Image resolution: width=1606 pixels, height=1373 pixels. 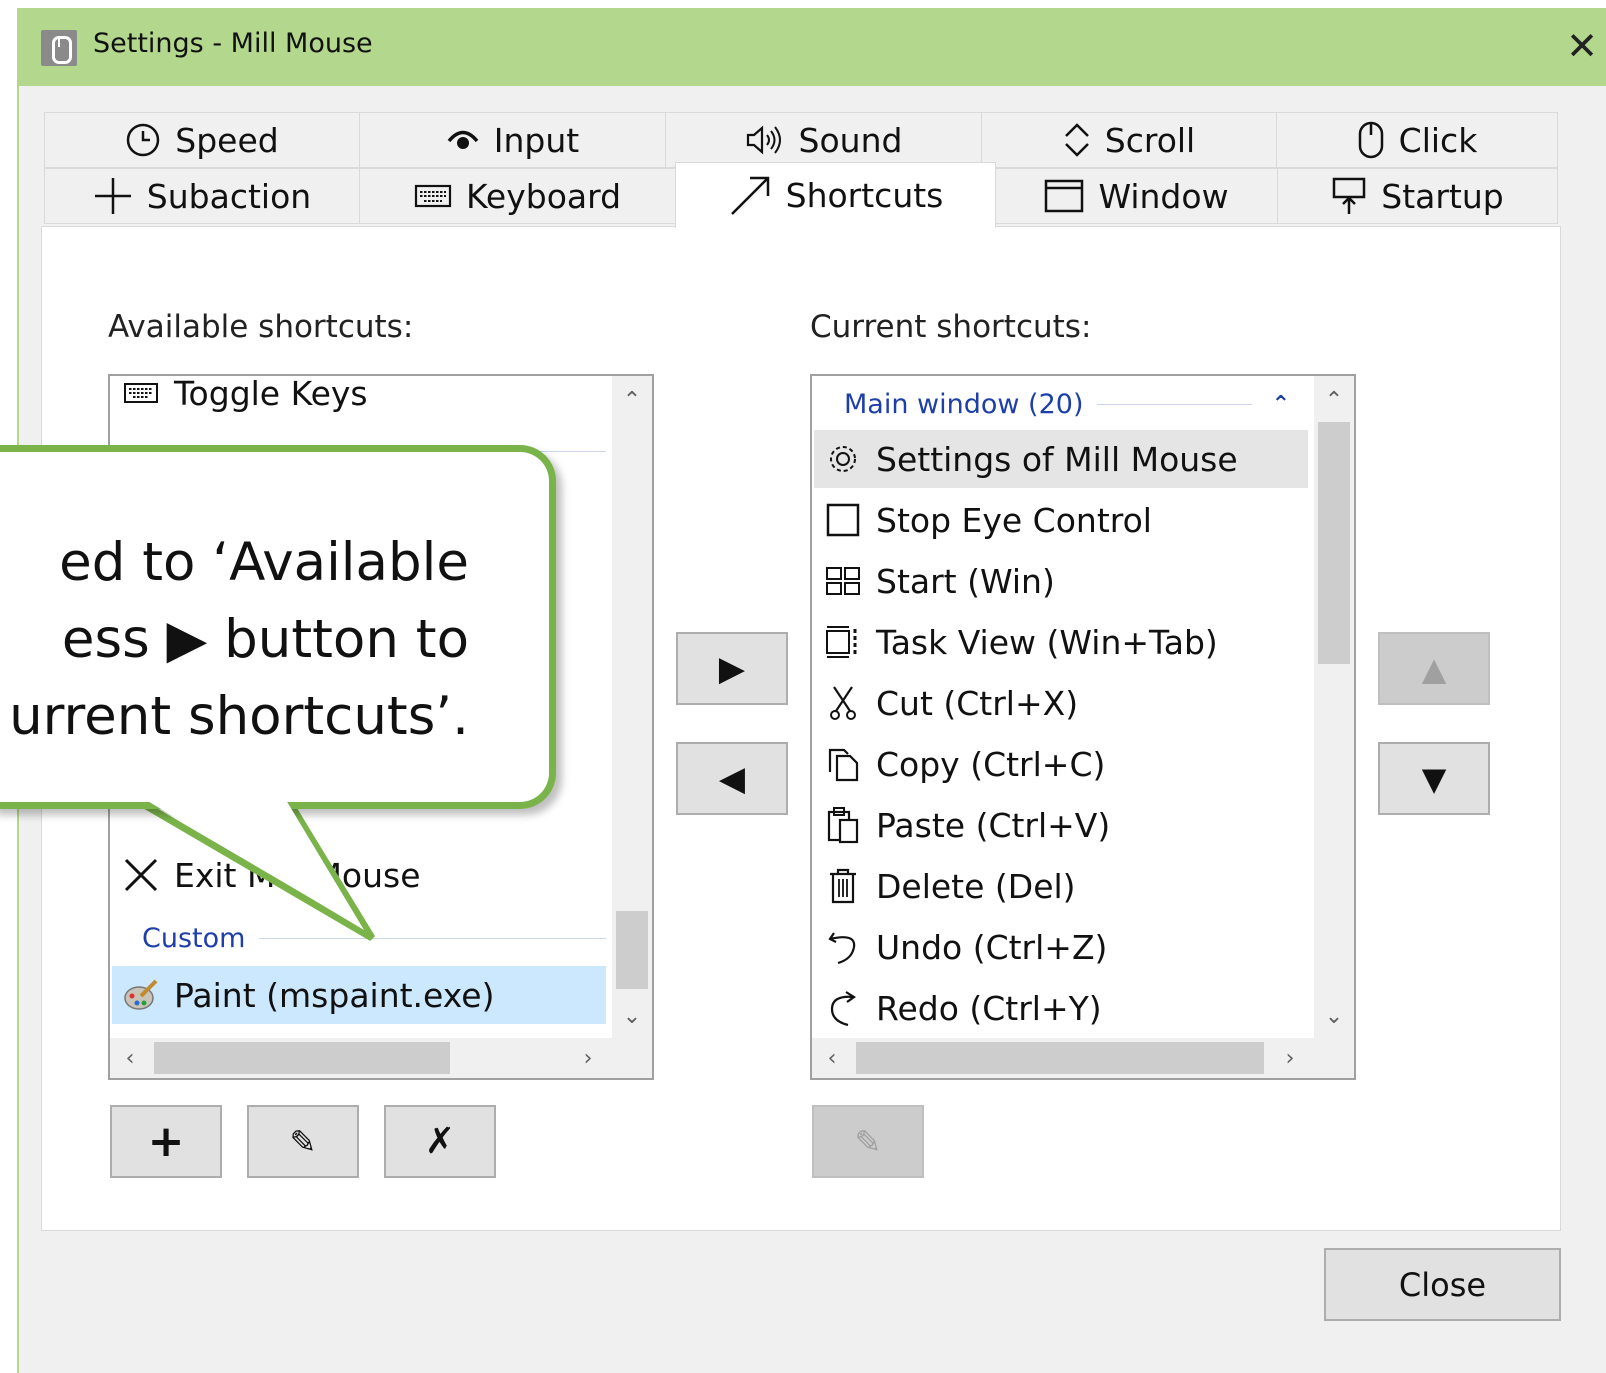 What do you see at coordinates (374, 938) in the screenshot?
I see `group-header-custom: Custom` at bounding box center [374, 938].